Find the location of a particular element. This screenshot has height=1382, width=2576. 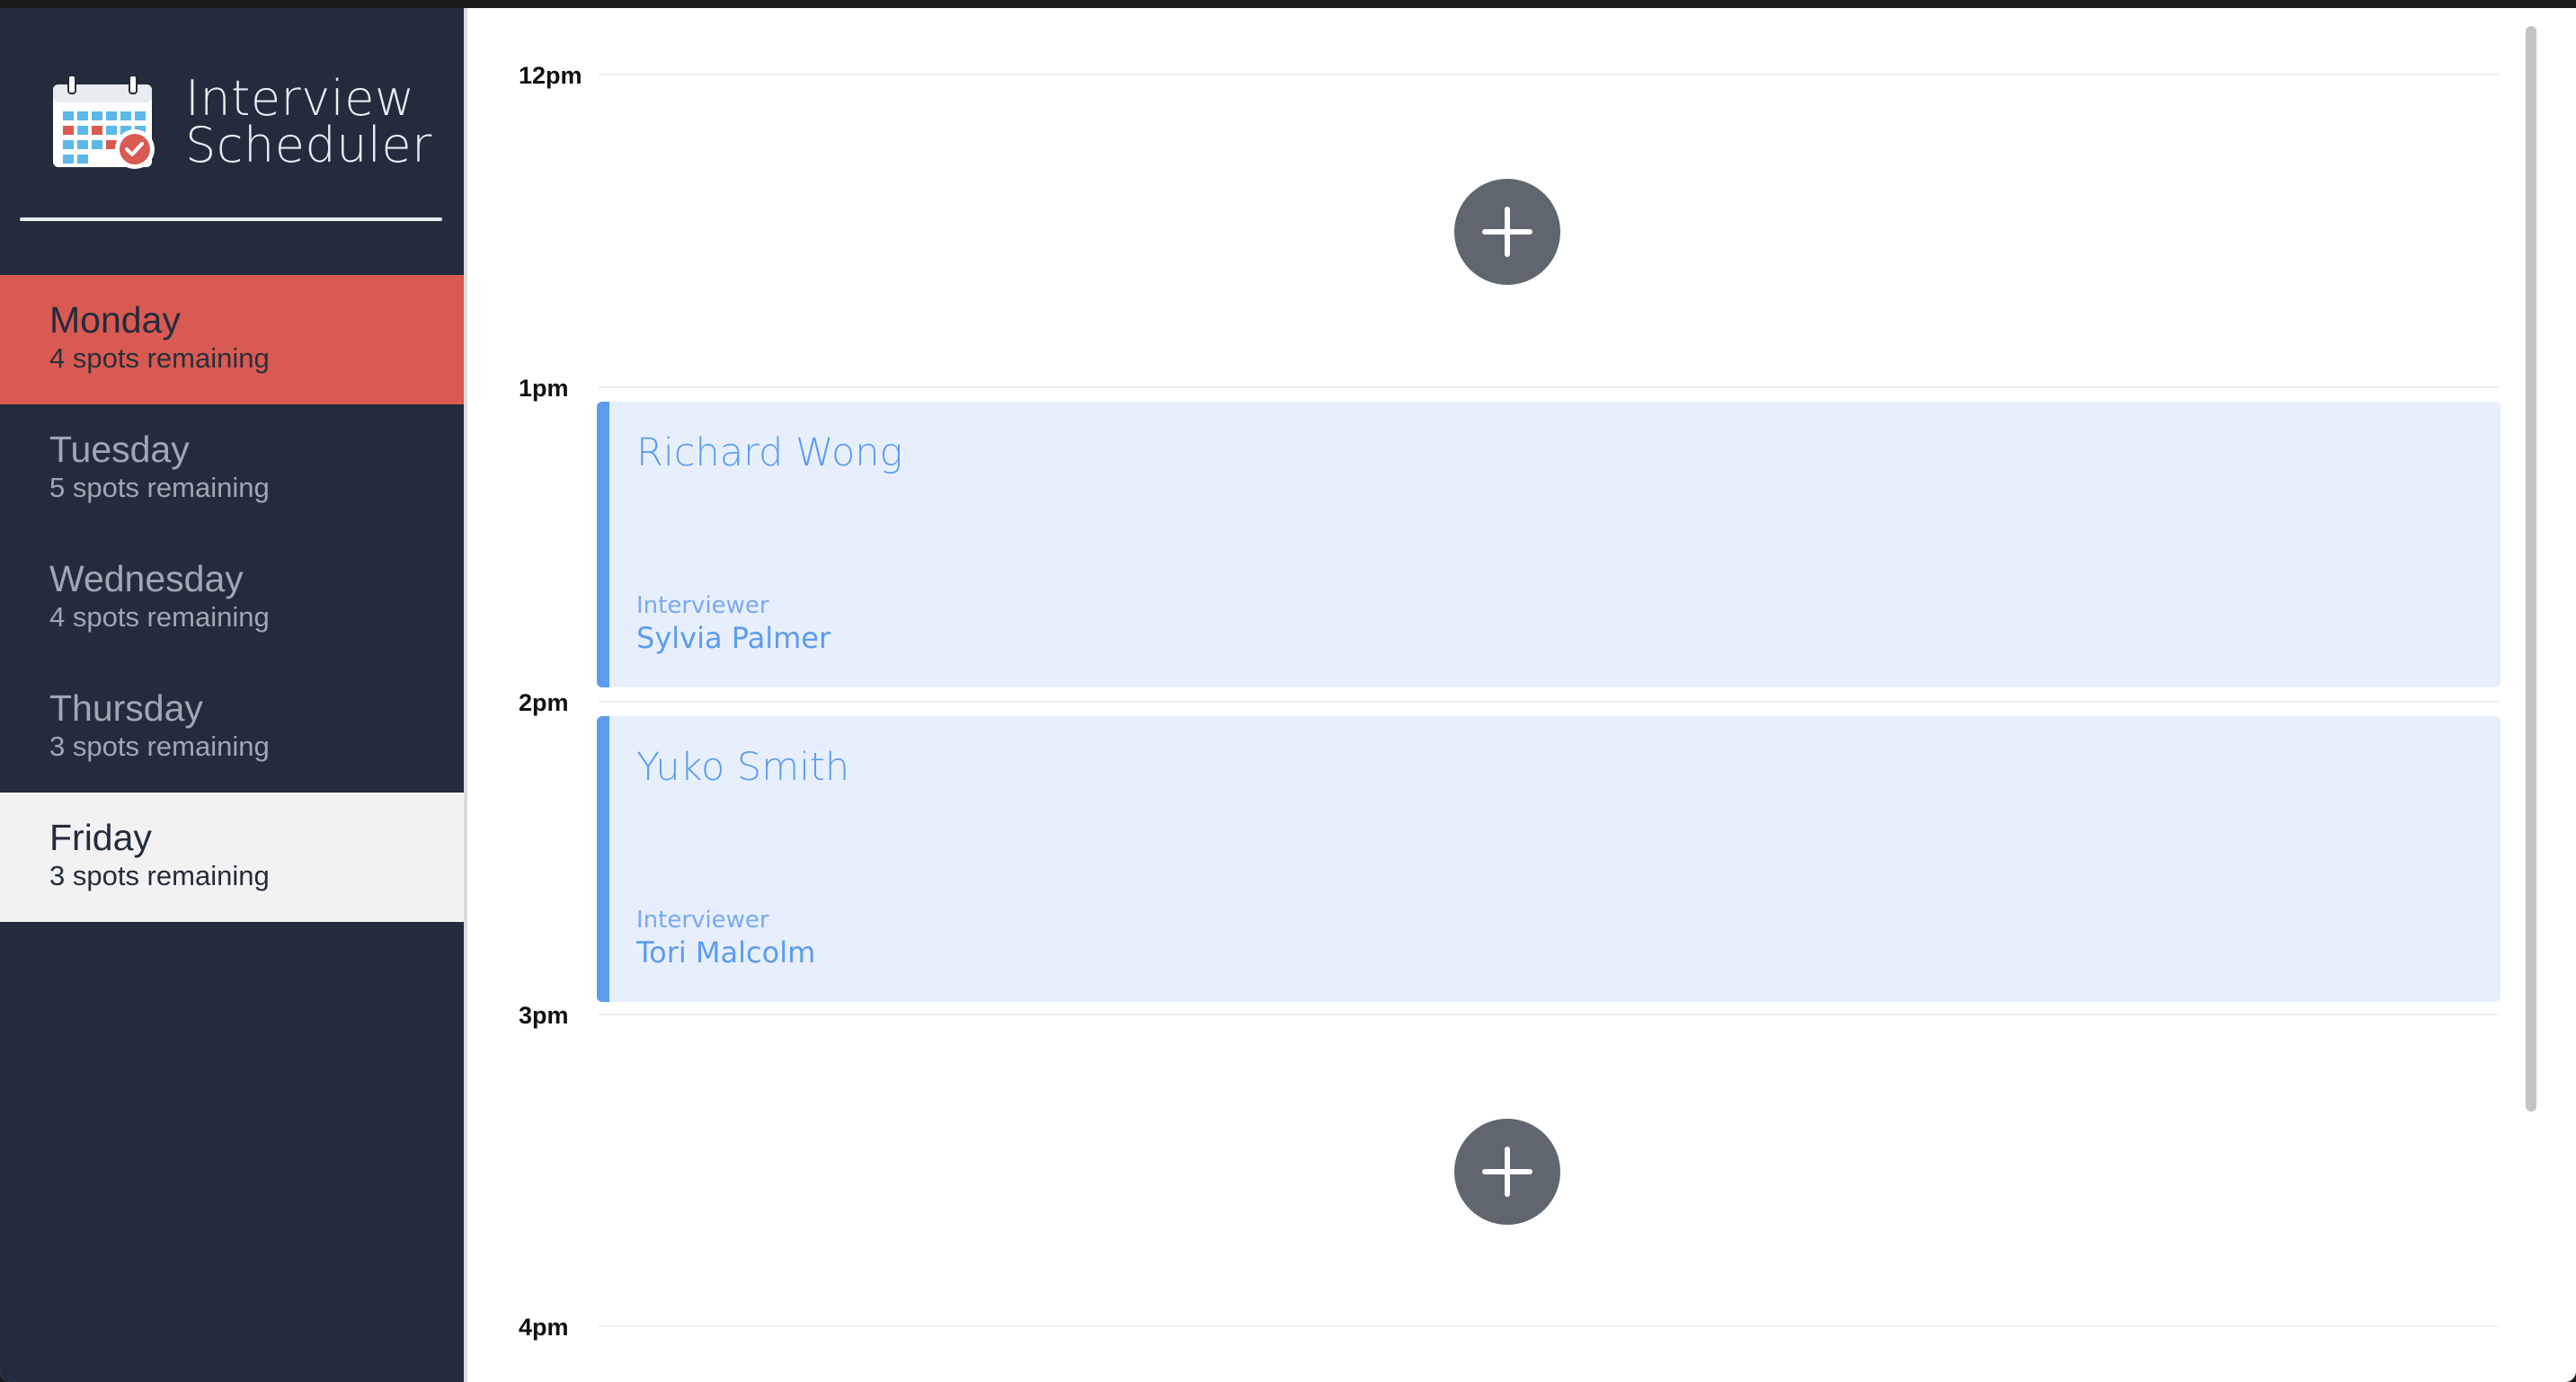

calendar-check-icon is located at coordinates (104, 122).